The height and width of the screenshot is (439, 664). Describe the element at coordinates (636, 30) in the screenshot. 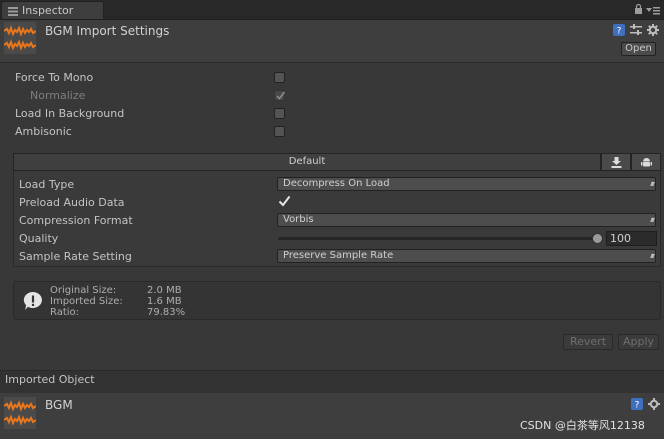

I see `preset-icon` at that location.